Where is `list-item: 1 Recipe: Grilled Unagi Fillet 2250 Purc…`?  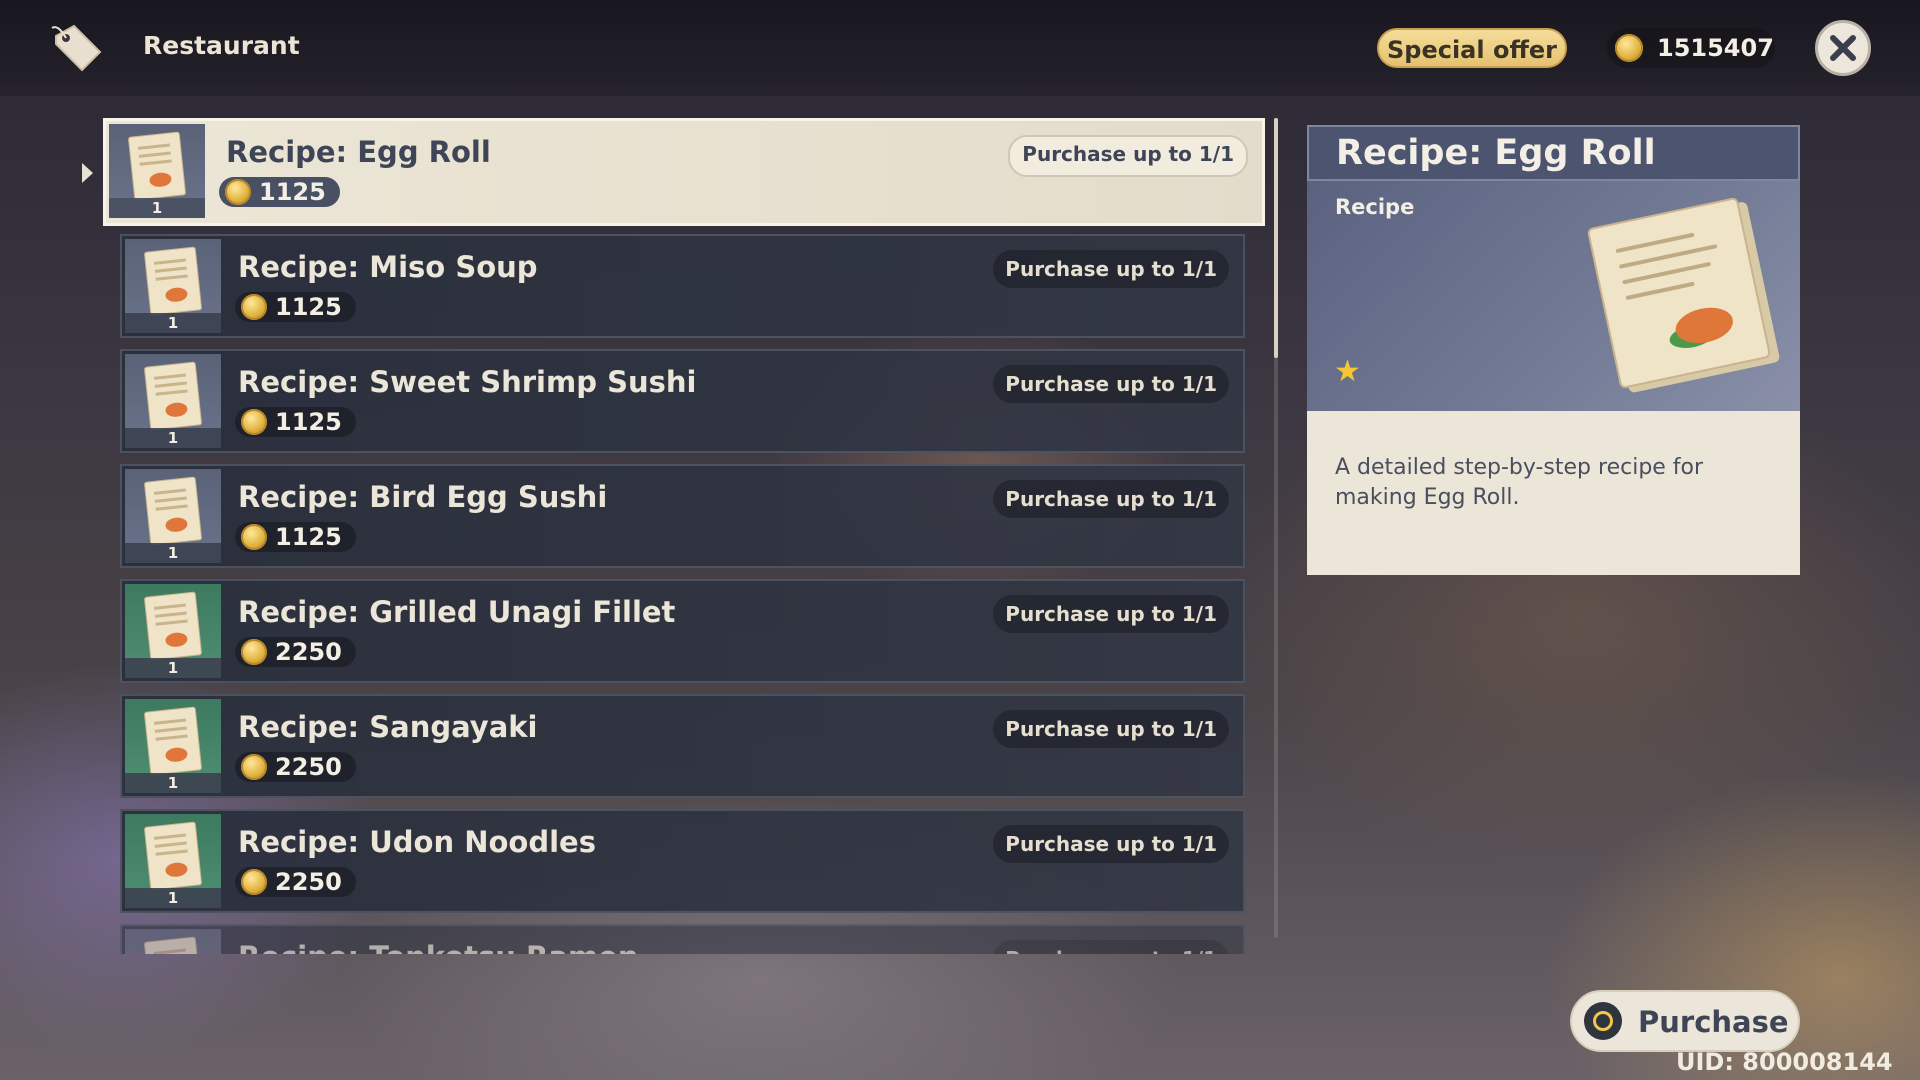
list-item: 1 Recipe: Grilled Unagi Fillet 2250 Purc… is located at coordinates (682, 631).